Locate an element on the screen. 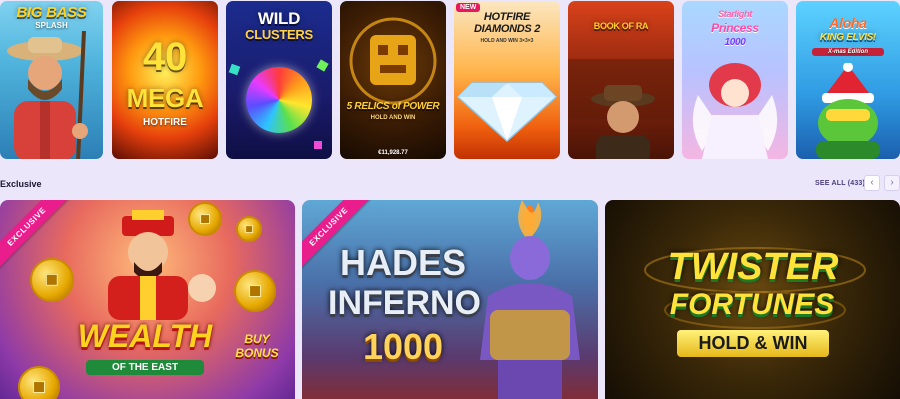  game-subtitle: DIAMONDS 2 is located at coordinates (507, 29).